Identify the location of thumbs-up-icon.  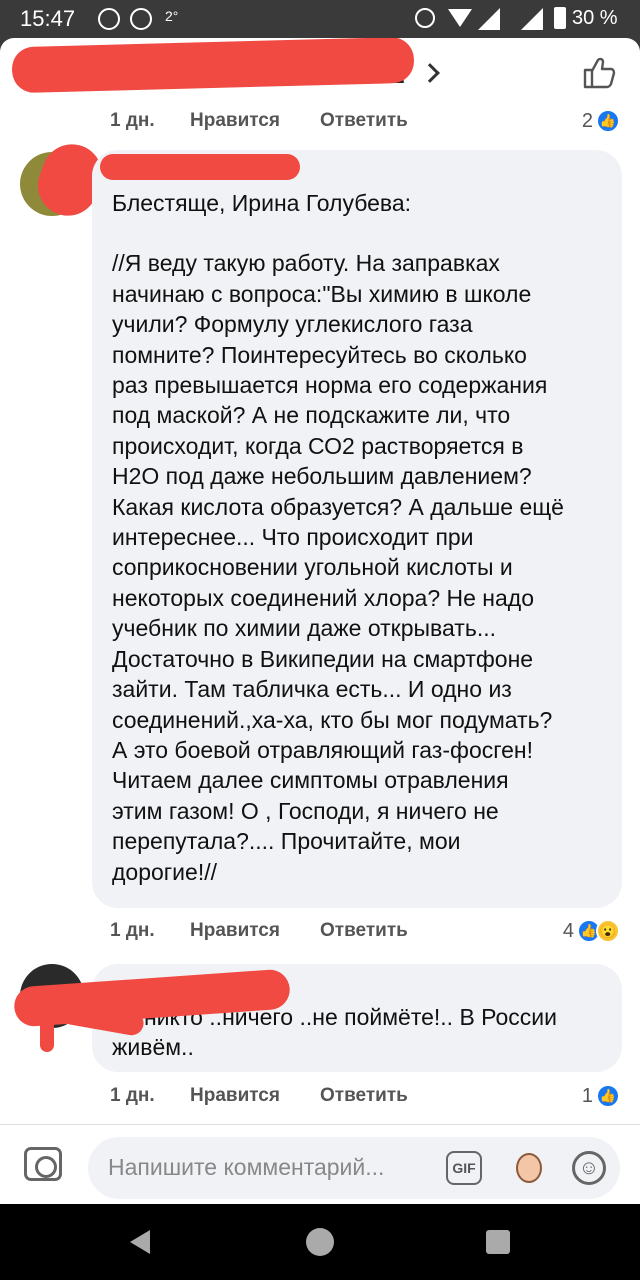
(599, 73).